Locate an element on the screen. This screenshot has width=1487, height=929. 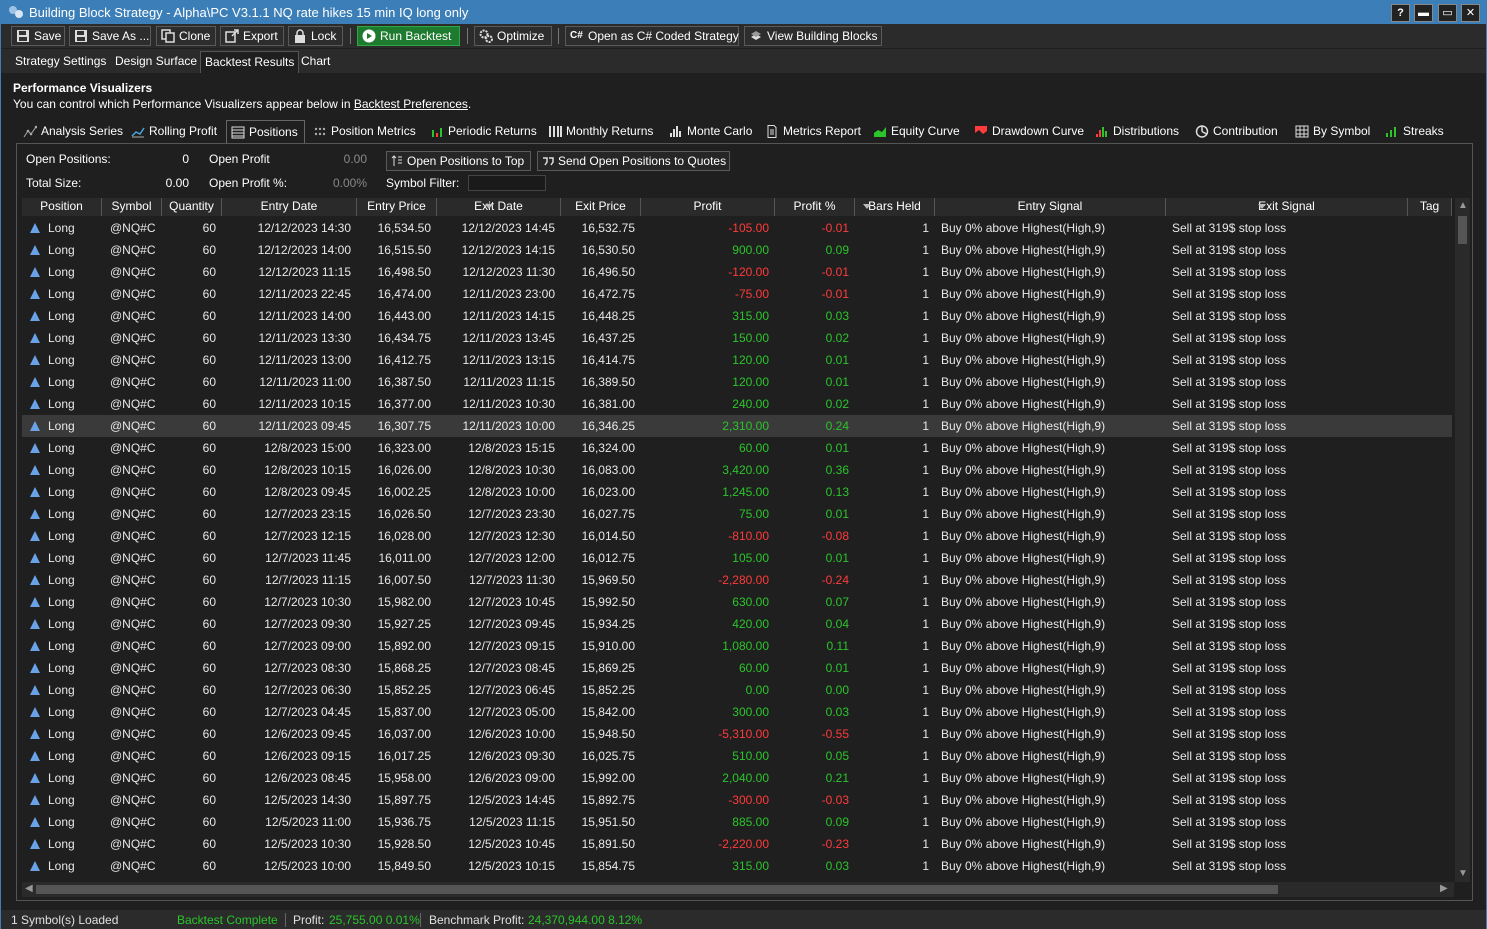
column-header-exit-price: Exit Price is located at coordinates (601, 207).